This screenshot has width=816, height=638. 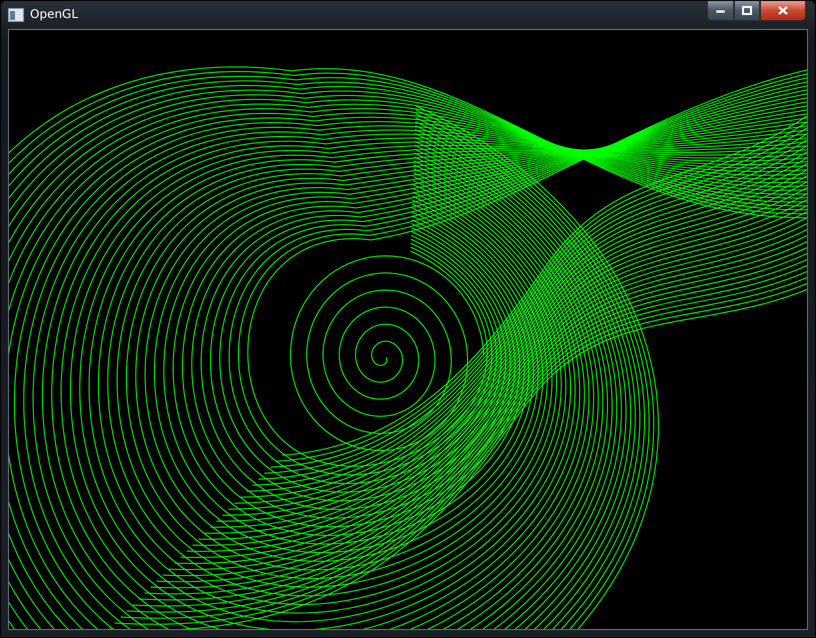 I want to click on window-title: OpenGL, so click(x=54, y=14).